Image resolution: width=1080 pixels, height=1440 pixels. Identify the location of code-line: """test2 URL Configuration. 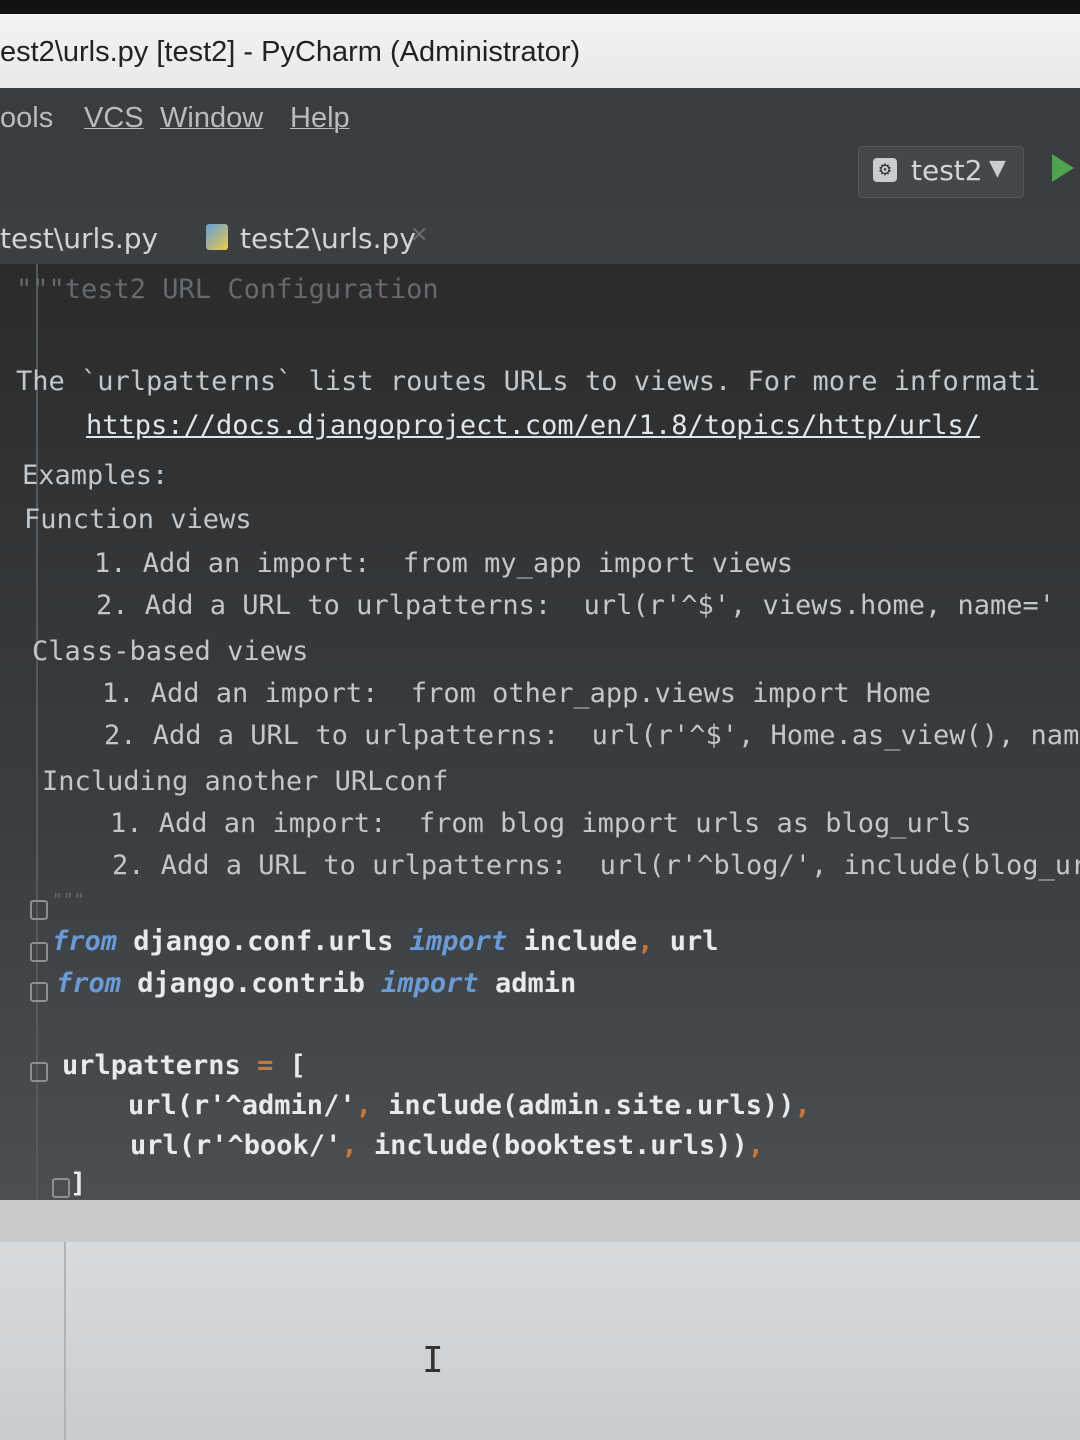
(227, 289).